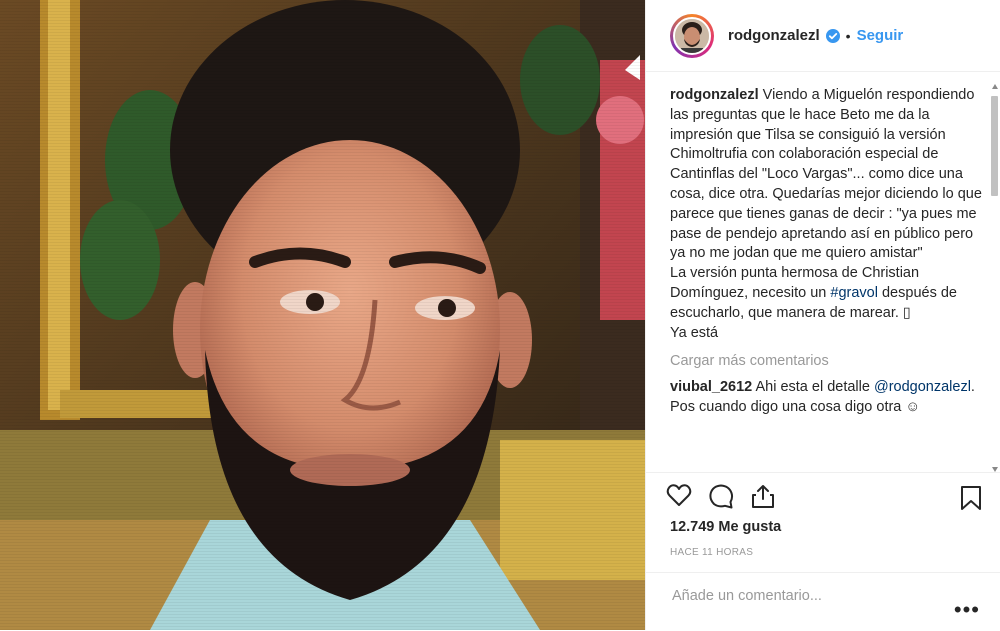 The width and height of the screenshot is (1000, 631). Describe the element at coordinates (832, 35) in the screenshot. I see `verified-badge-icon` at that location.